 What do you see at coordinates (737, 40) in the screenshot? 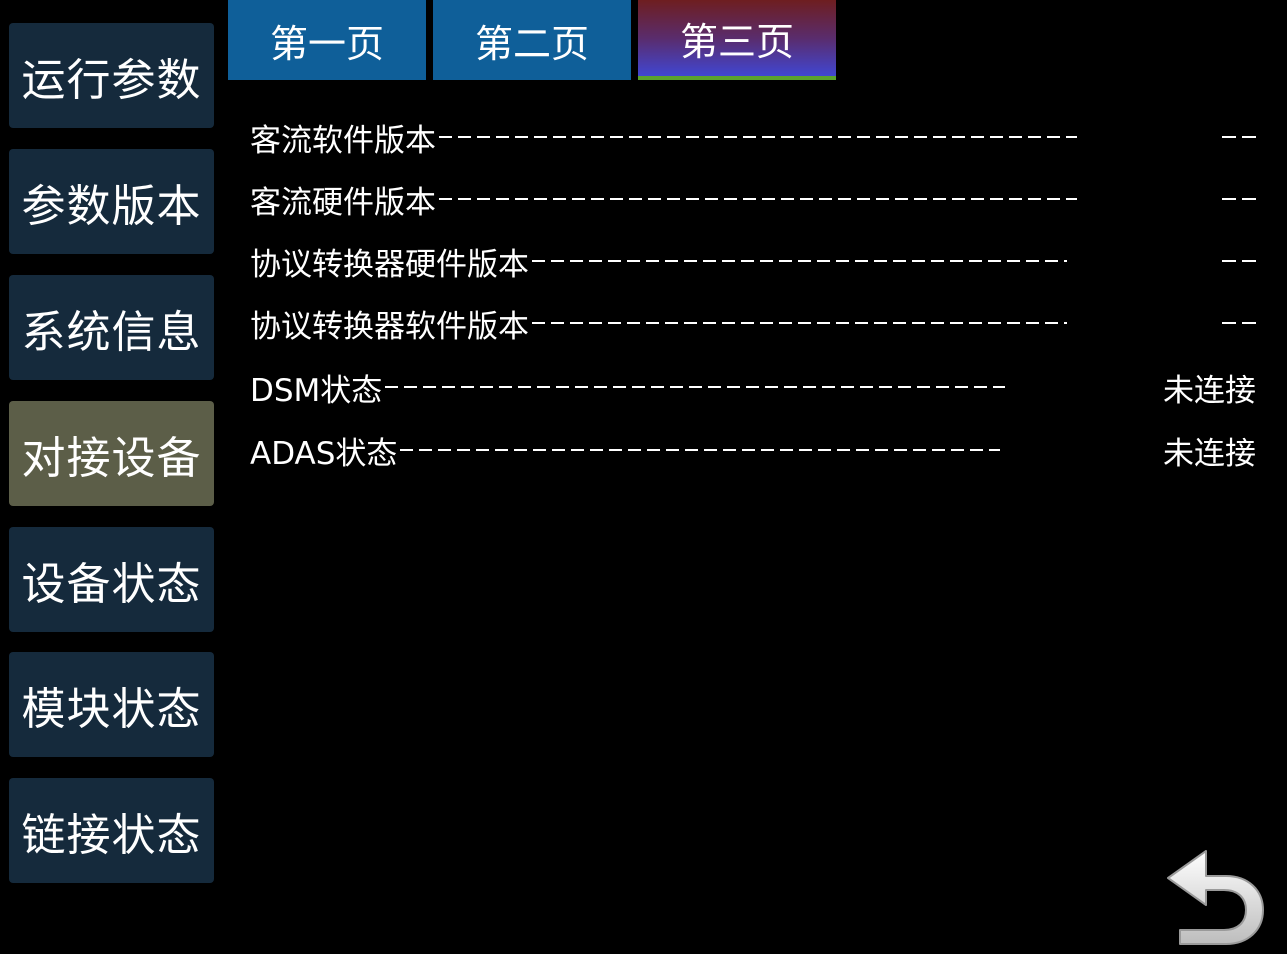
I see `tab-page-3: 第三页` at bounding box center [737, 40].